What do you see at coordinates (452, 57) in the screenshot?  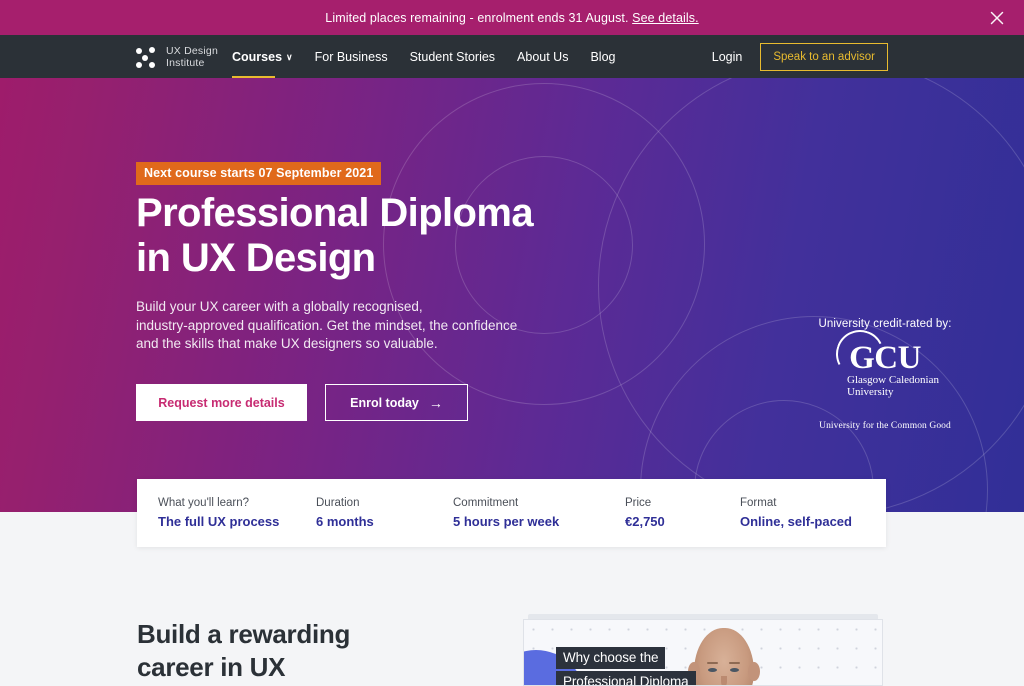 I see `nav-item-student-stories: Student Stories` at bounding box center [452, 57].